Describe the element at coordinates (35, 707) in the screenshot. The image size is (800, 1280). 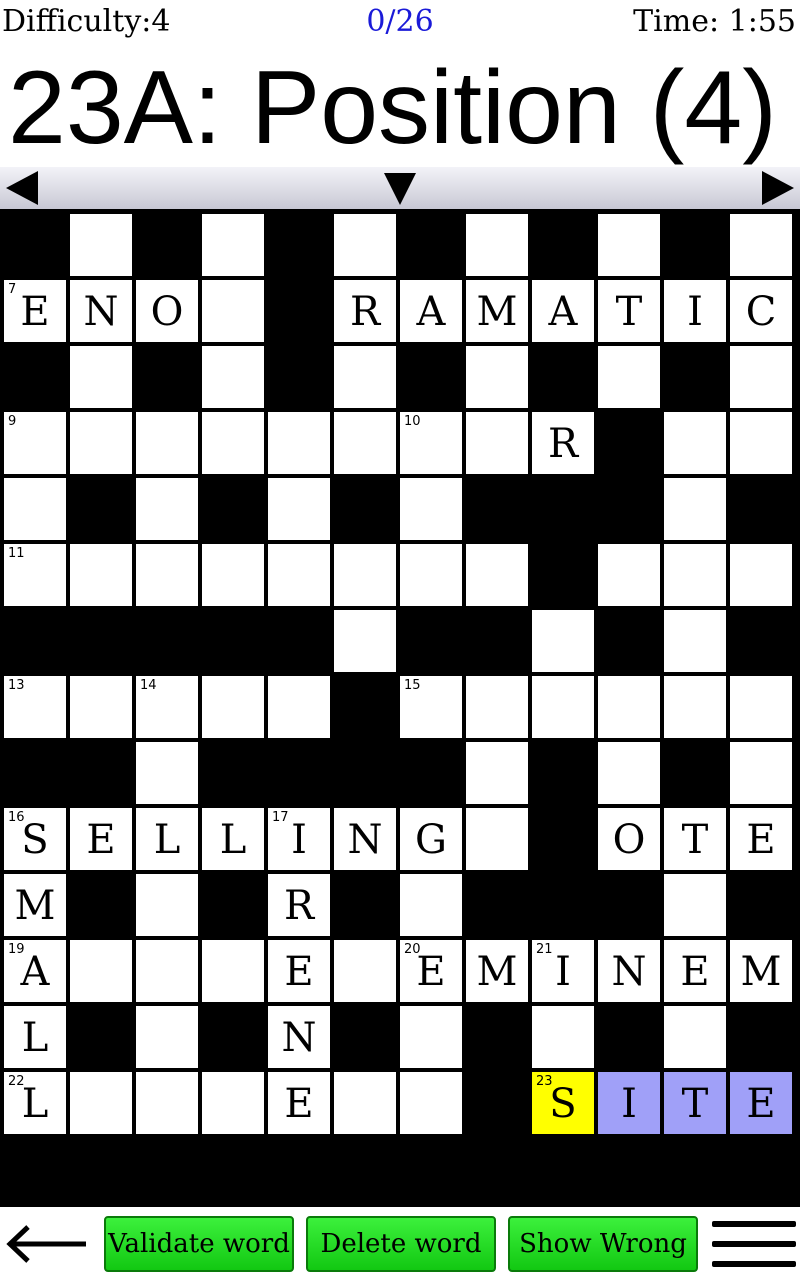
I see `grid-cell: 13` at that location.